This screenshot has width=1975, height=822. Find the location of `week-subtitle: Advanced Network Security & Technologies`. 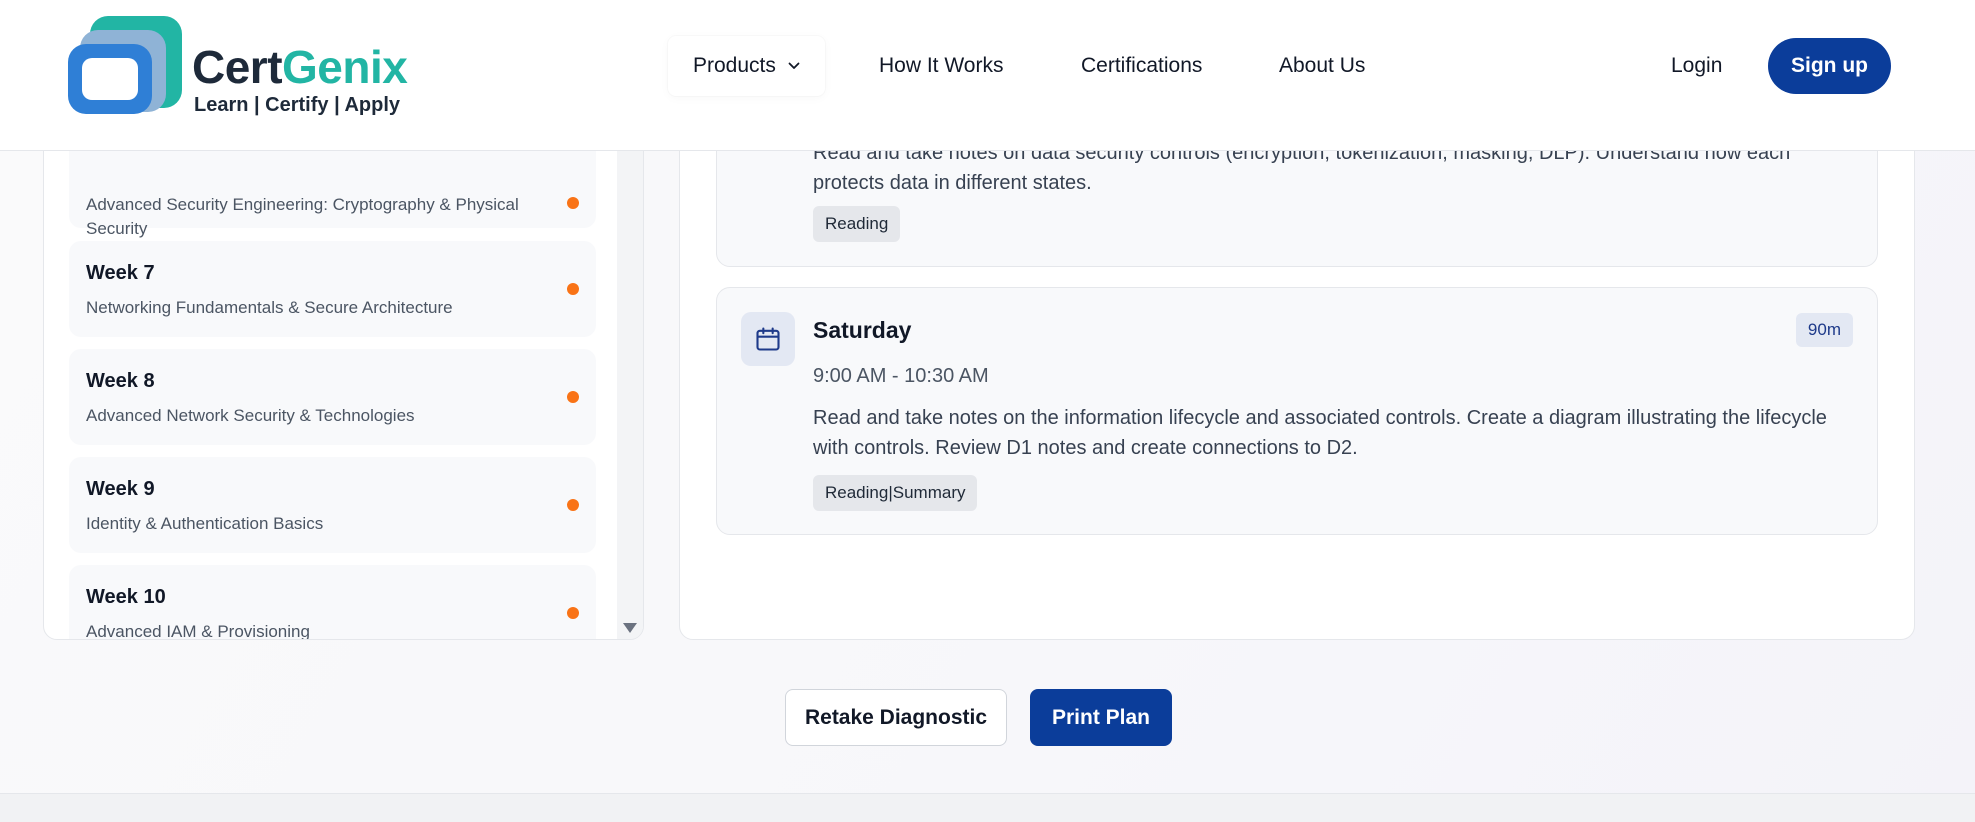

week-subtitle: Advanced Network Security & Technologies is located at coordinates (250, 415).